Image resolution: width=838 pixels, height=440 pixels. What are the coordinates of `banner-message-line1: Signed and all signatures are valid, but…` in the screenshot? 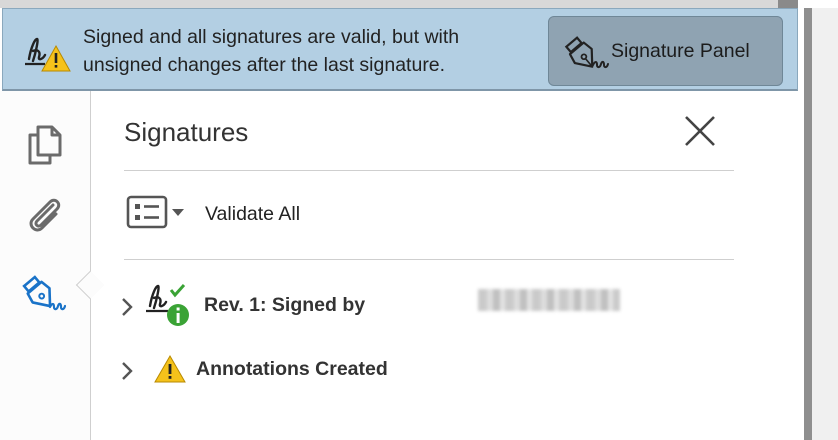 It's located at (271, 37).